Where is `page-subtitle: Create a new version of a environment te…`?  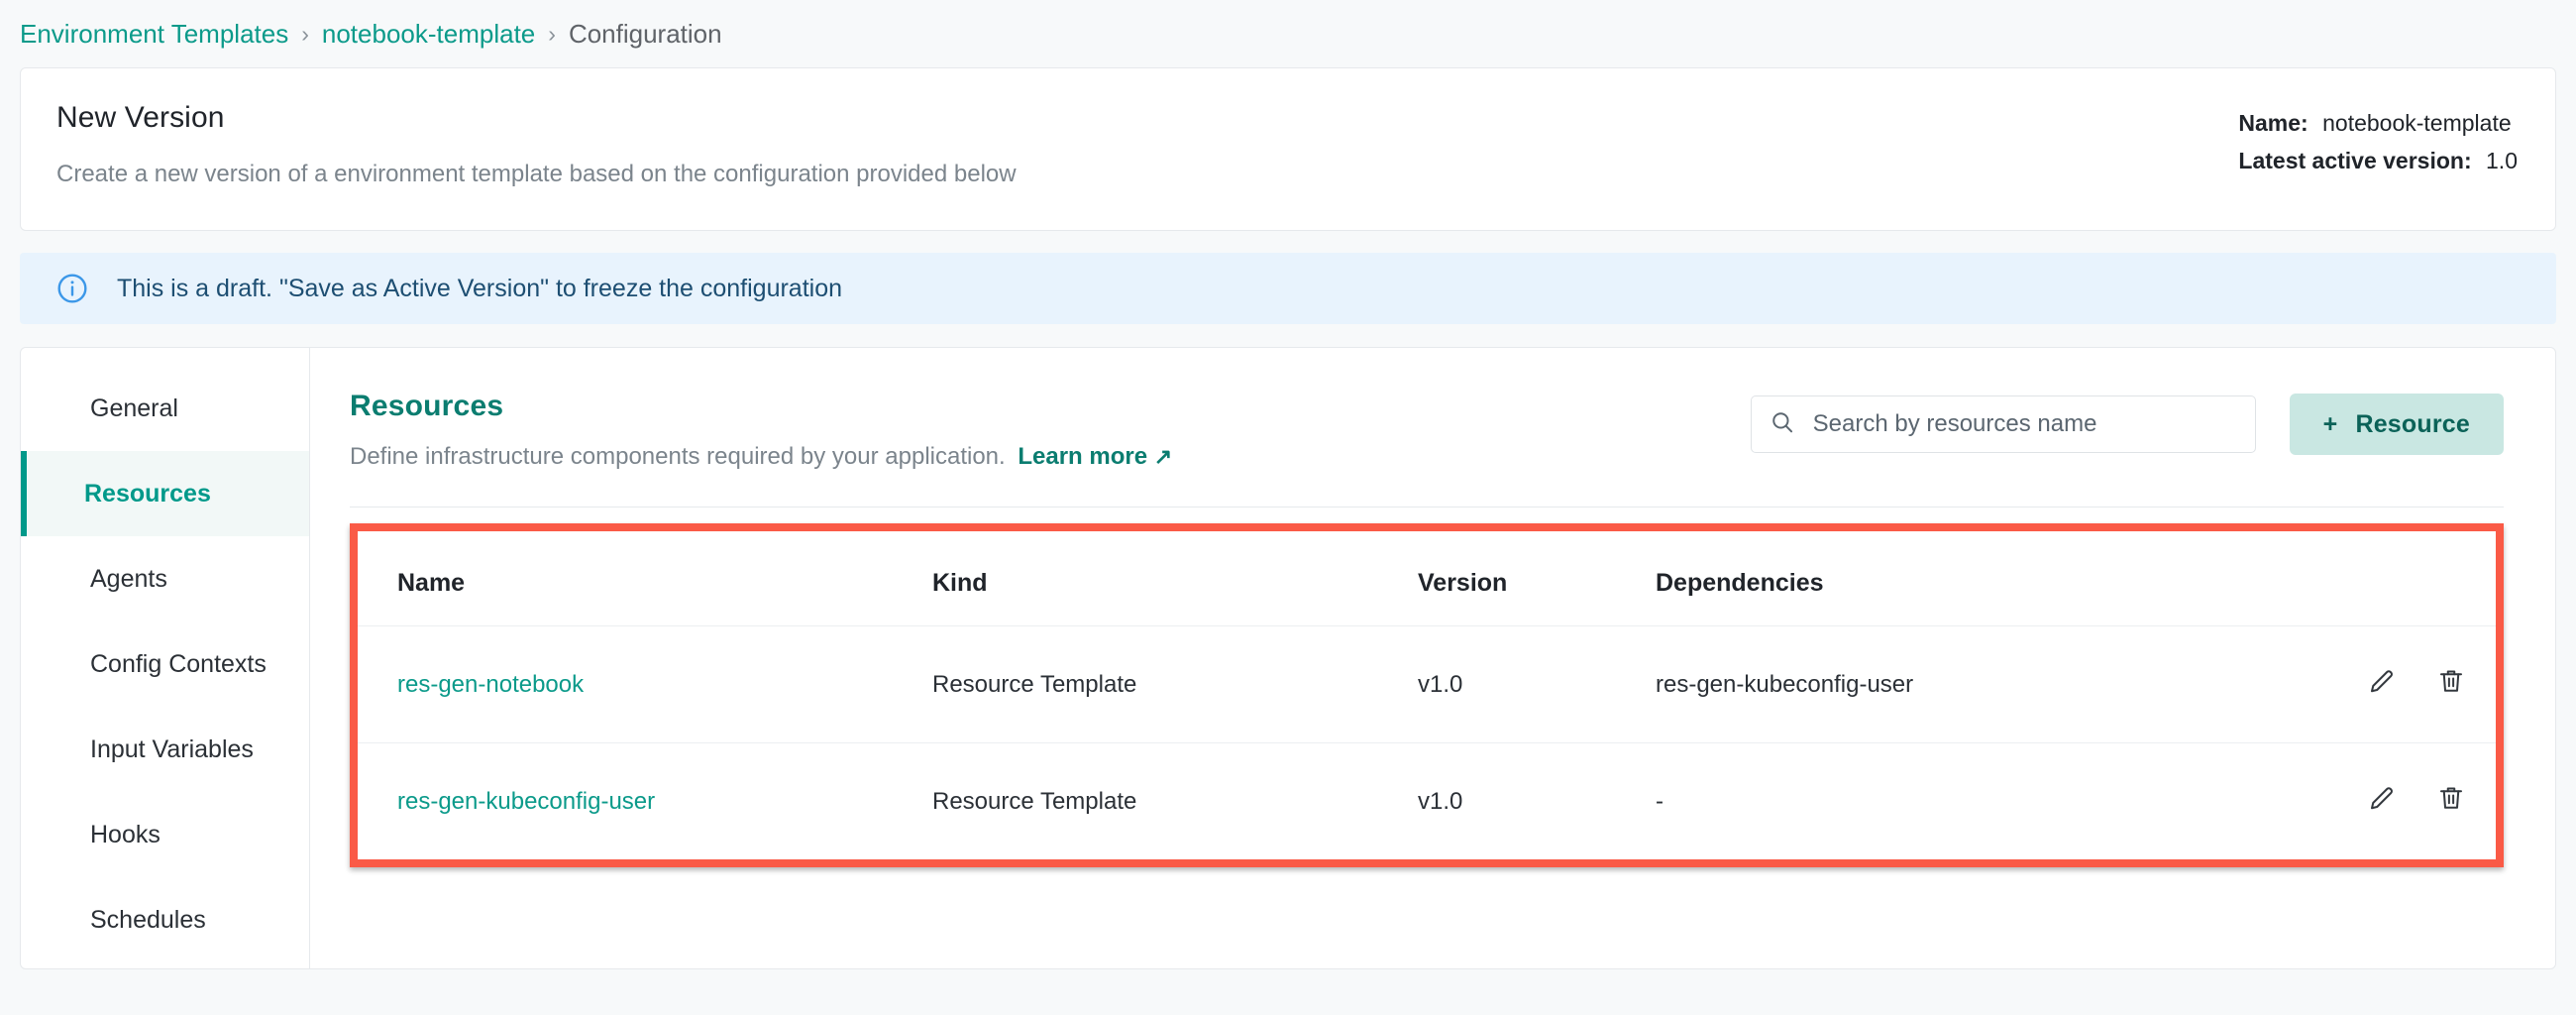
page-subtitle: Create a new version of a environment te… is located at coordinates (536, 174).